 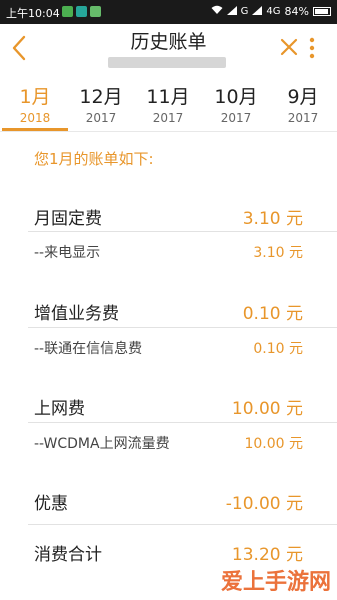 I want to click on tab-month-1: 1月 2018, so click(x=35, y=105).